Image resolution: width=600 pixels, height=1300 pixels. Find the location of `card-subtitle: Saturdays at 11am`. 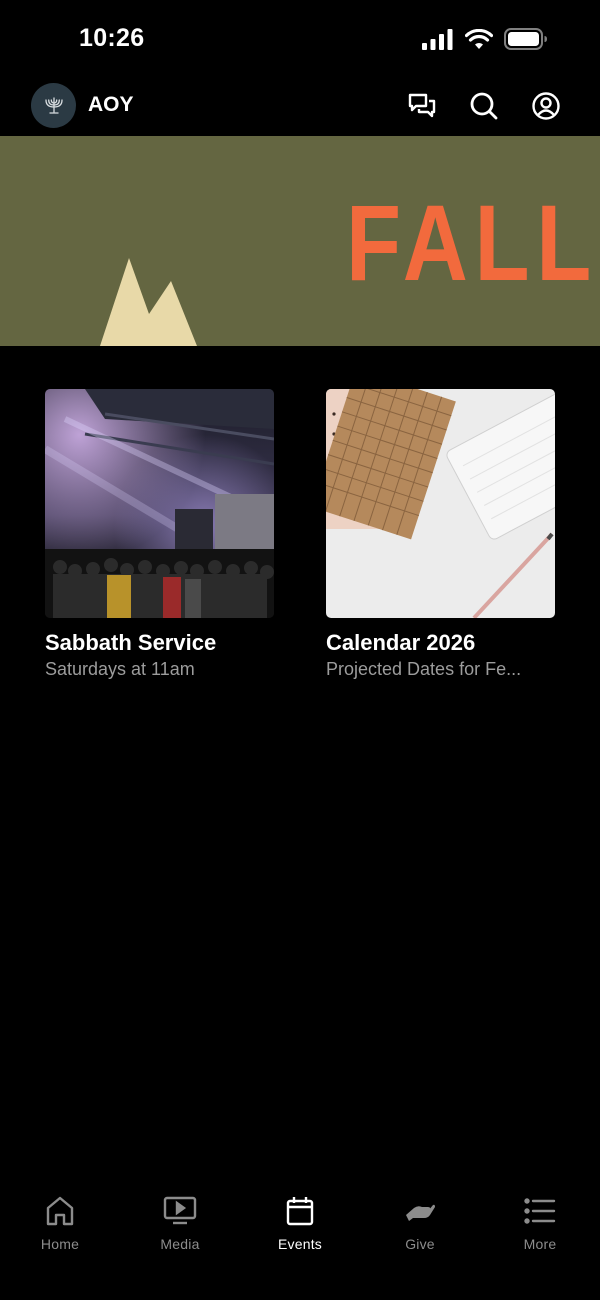

card-subtitle: Saturdays at 11am is located at coordinates (120, 669).